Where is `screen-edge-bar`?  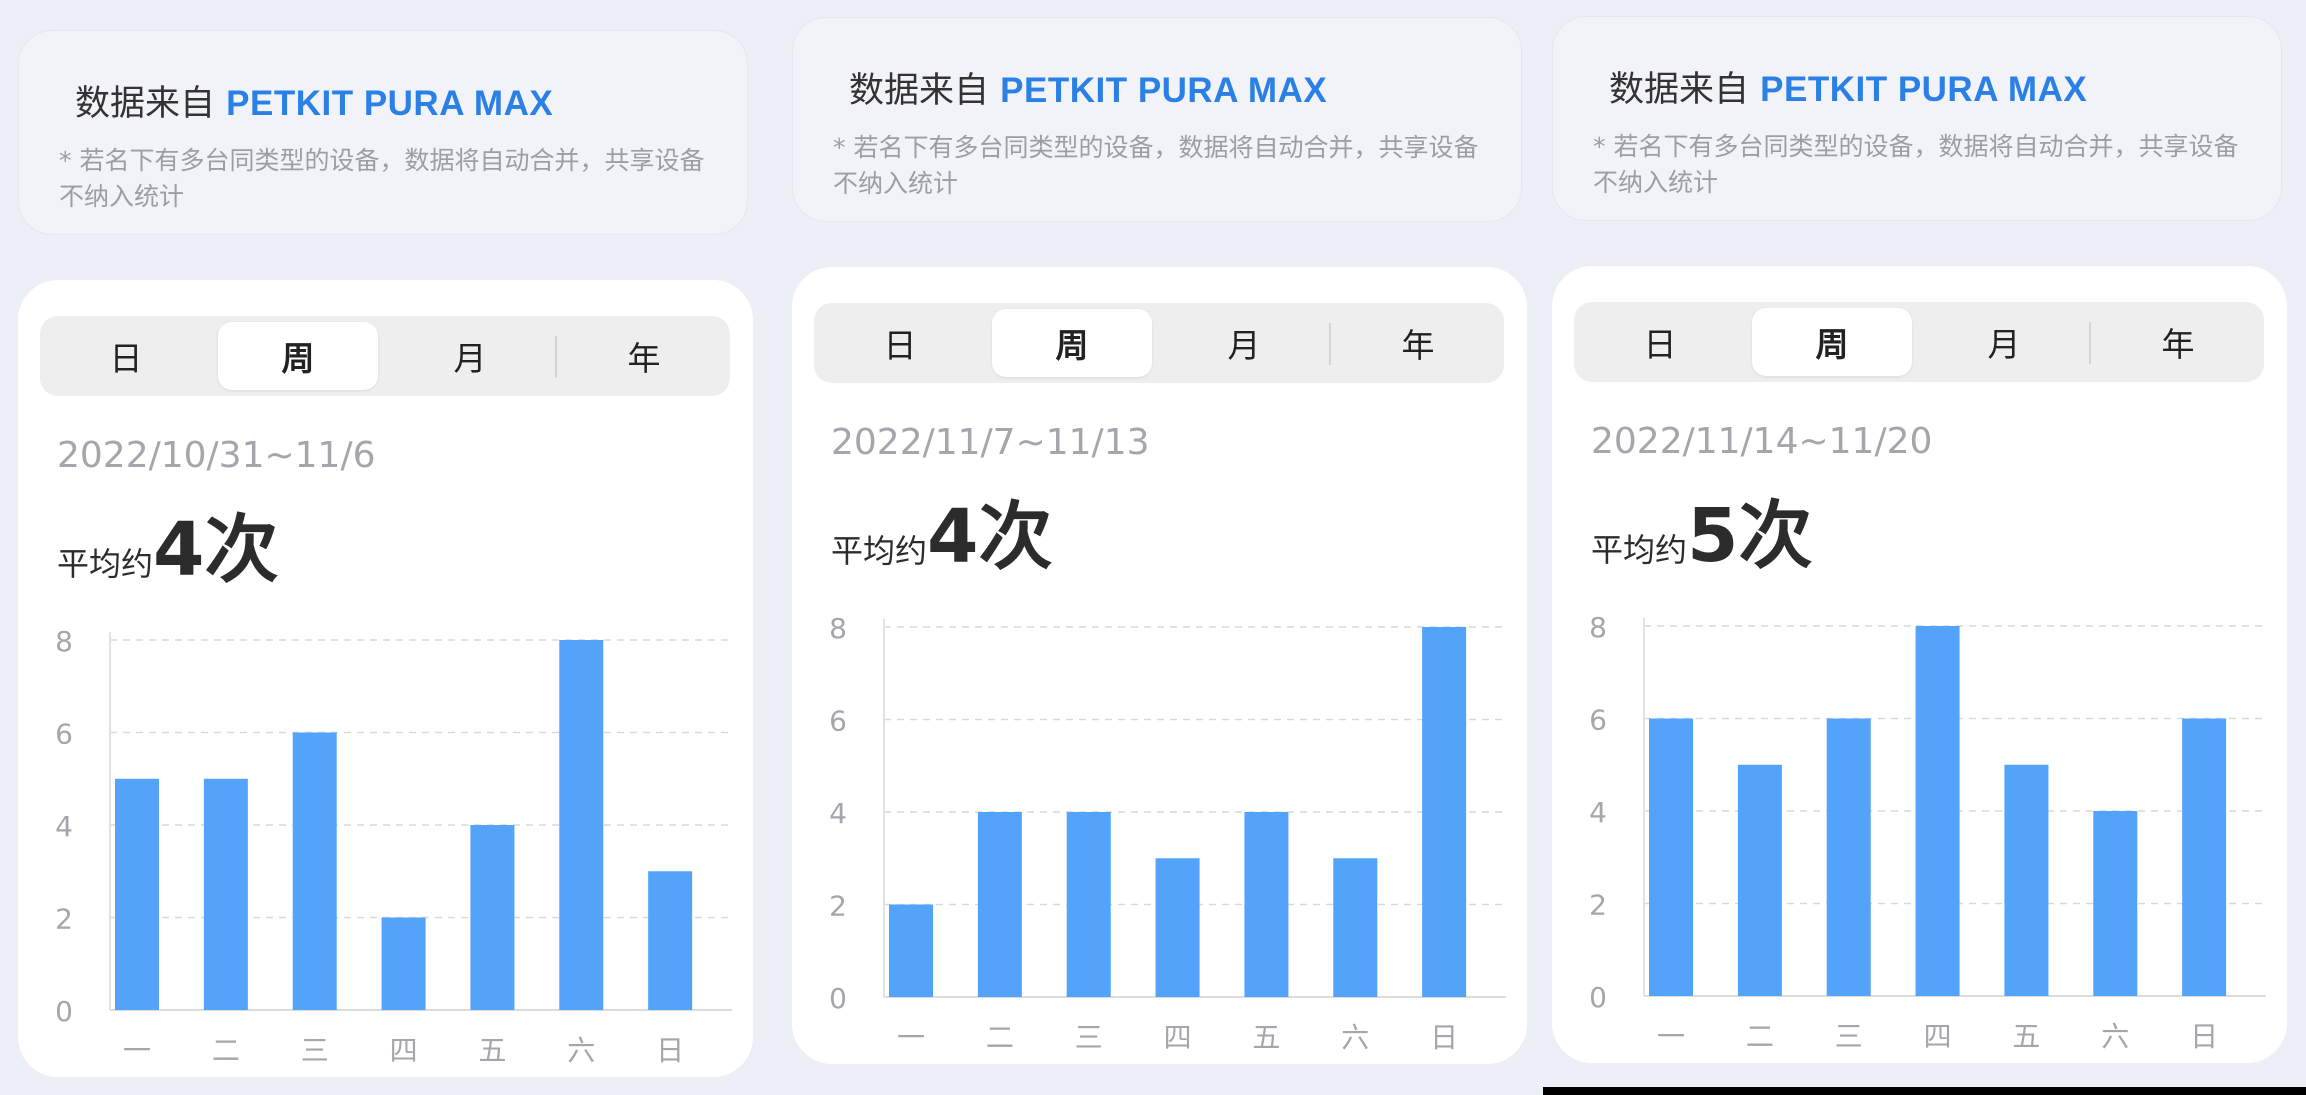
screen-edge-bar is located at coordinates (1924, 1091).